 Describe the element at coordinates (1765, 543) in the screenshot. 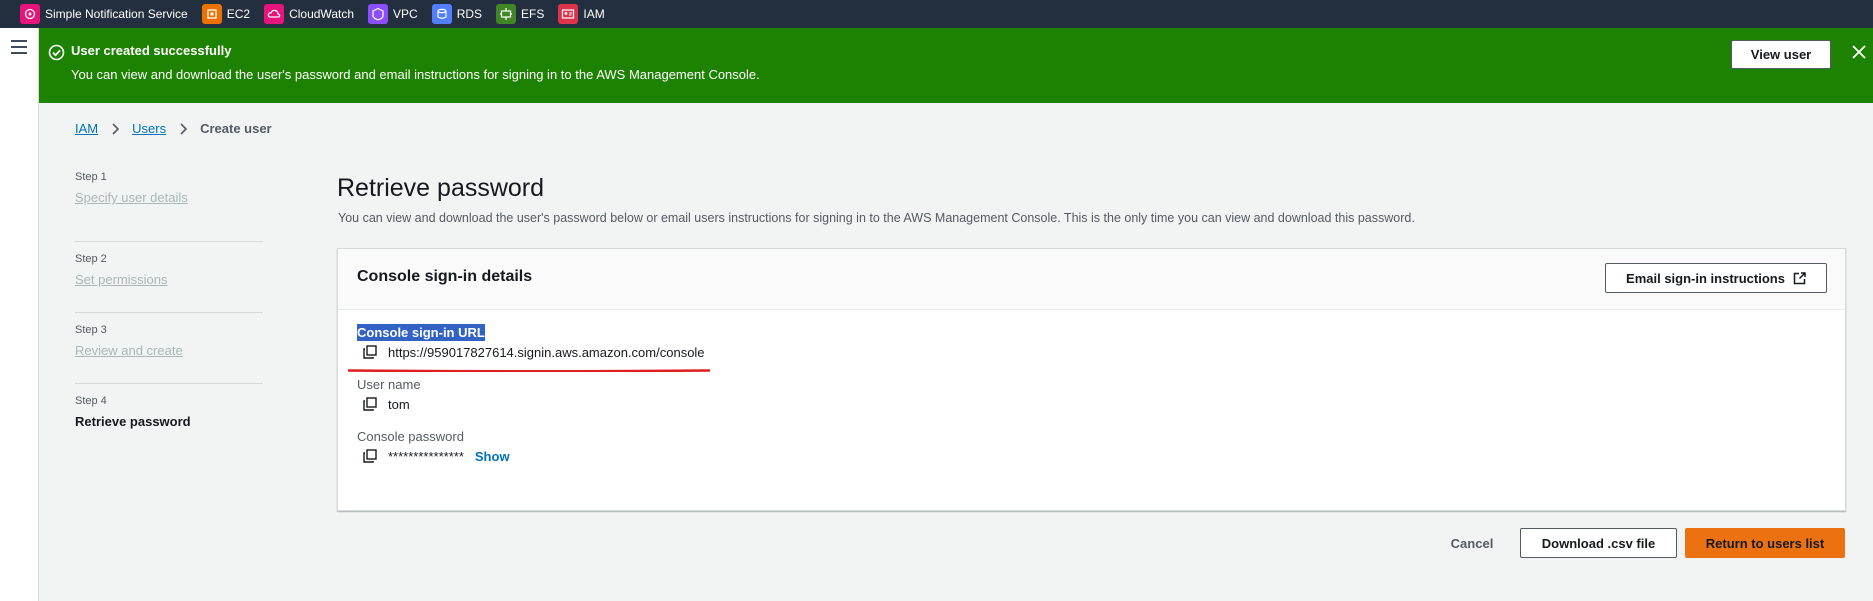

I see `return-to-users-list-button: Return to users list` at that location.